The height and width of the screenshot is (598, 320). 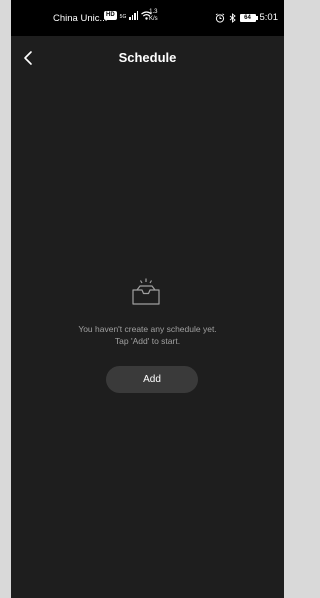 What do you see at coordinates (128, 15) in the screenshot?
I see `signal-cluster: HD 5G` at bounding box center [128, 15].